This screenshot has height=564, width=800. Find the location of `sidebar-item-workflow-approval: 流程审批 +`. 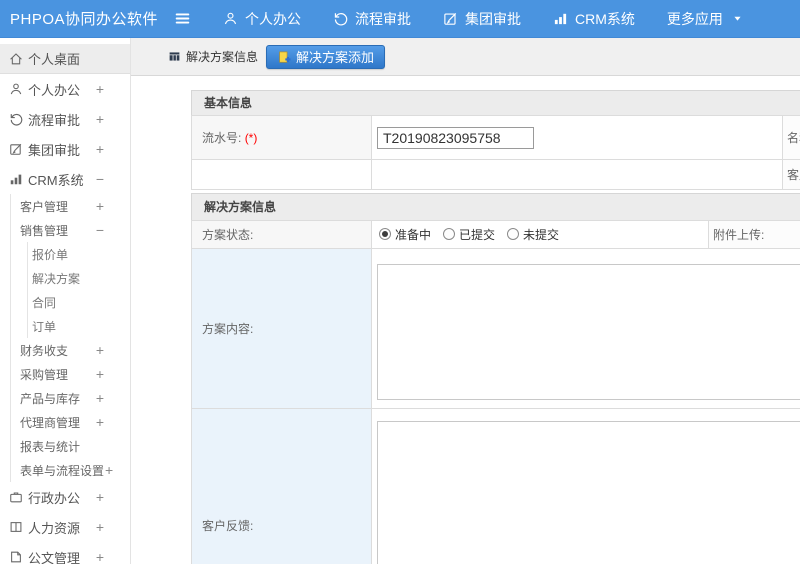

sidebar-item-workflow-approval: 流程审批 + is located at coordinates (65, 119).